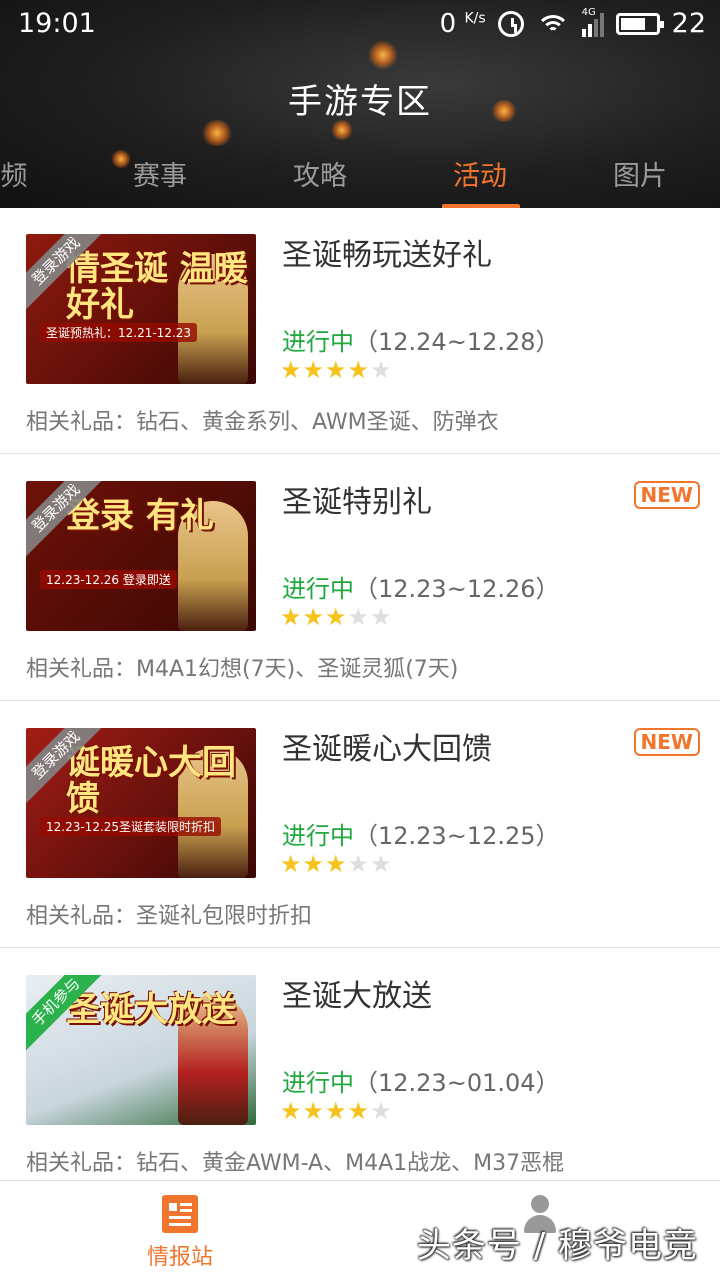  I want to click on event-status: 进行中（12.24~12.28）, so click(421, 339).